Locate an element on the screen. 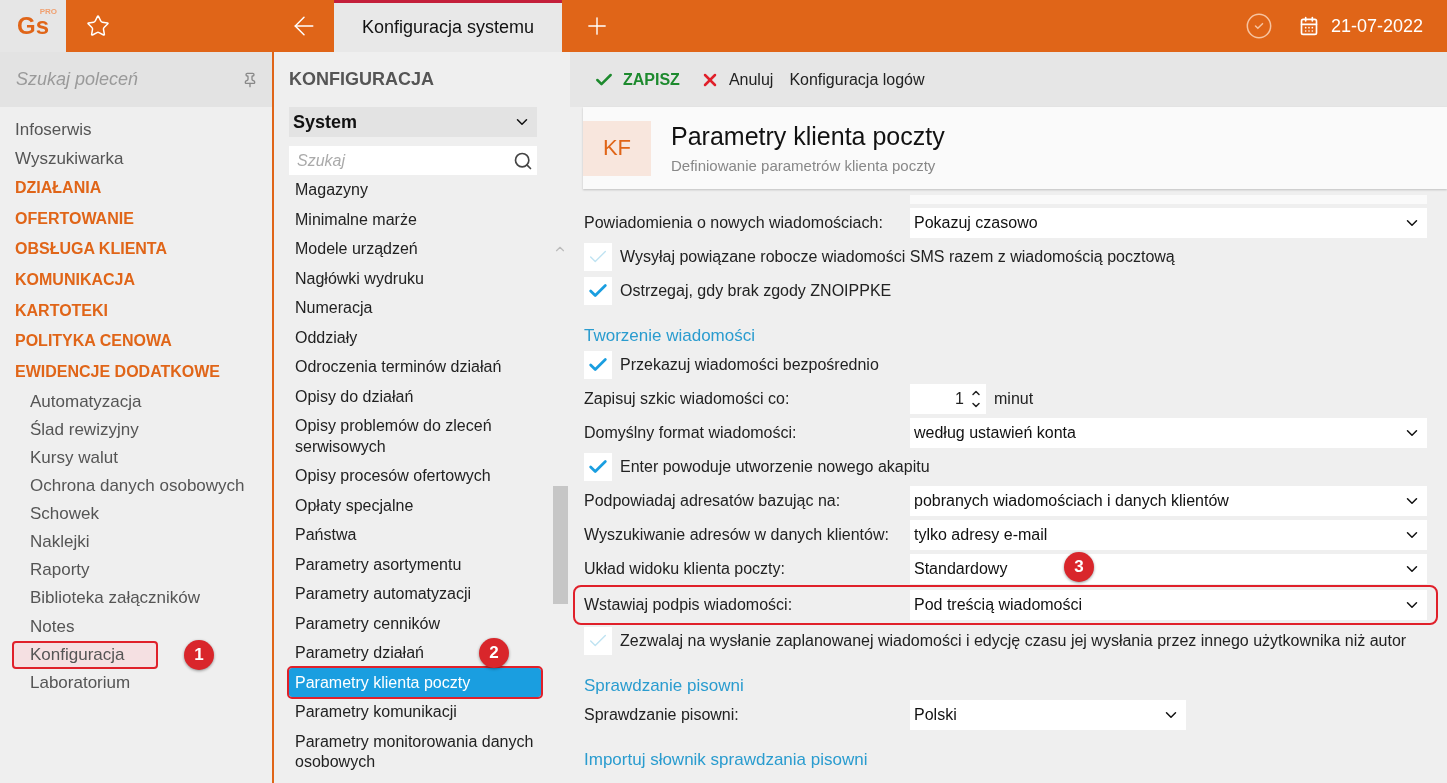  field-label: Podpowiadaj adresatów bazując na: is located at coordinates (713, 501).